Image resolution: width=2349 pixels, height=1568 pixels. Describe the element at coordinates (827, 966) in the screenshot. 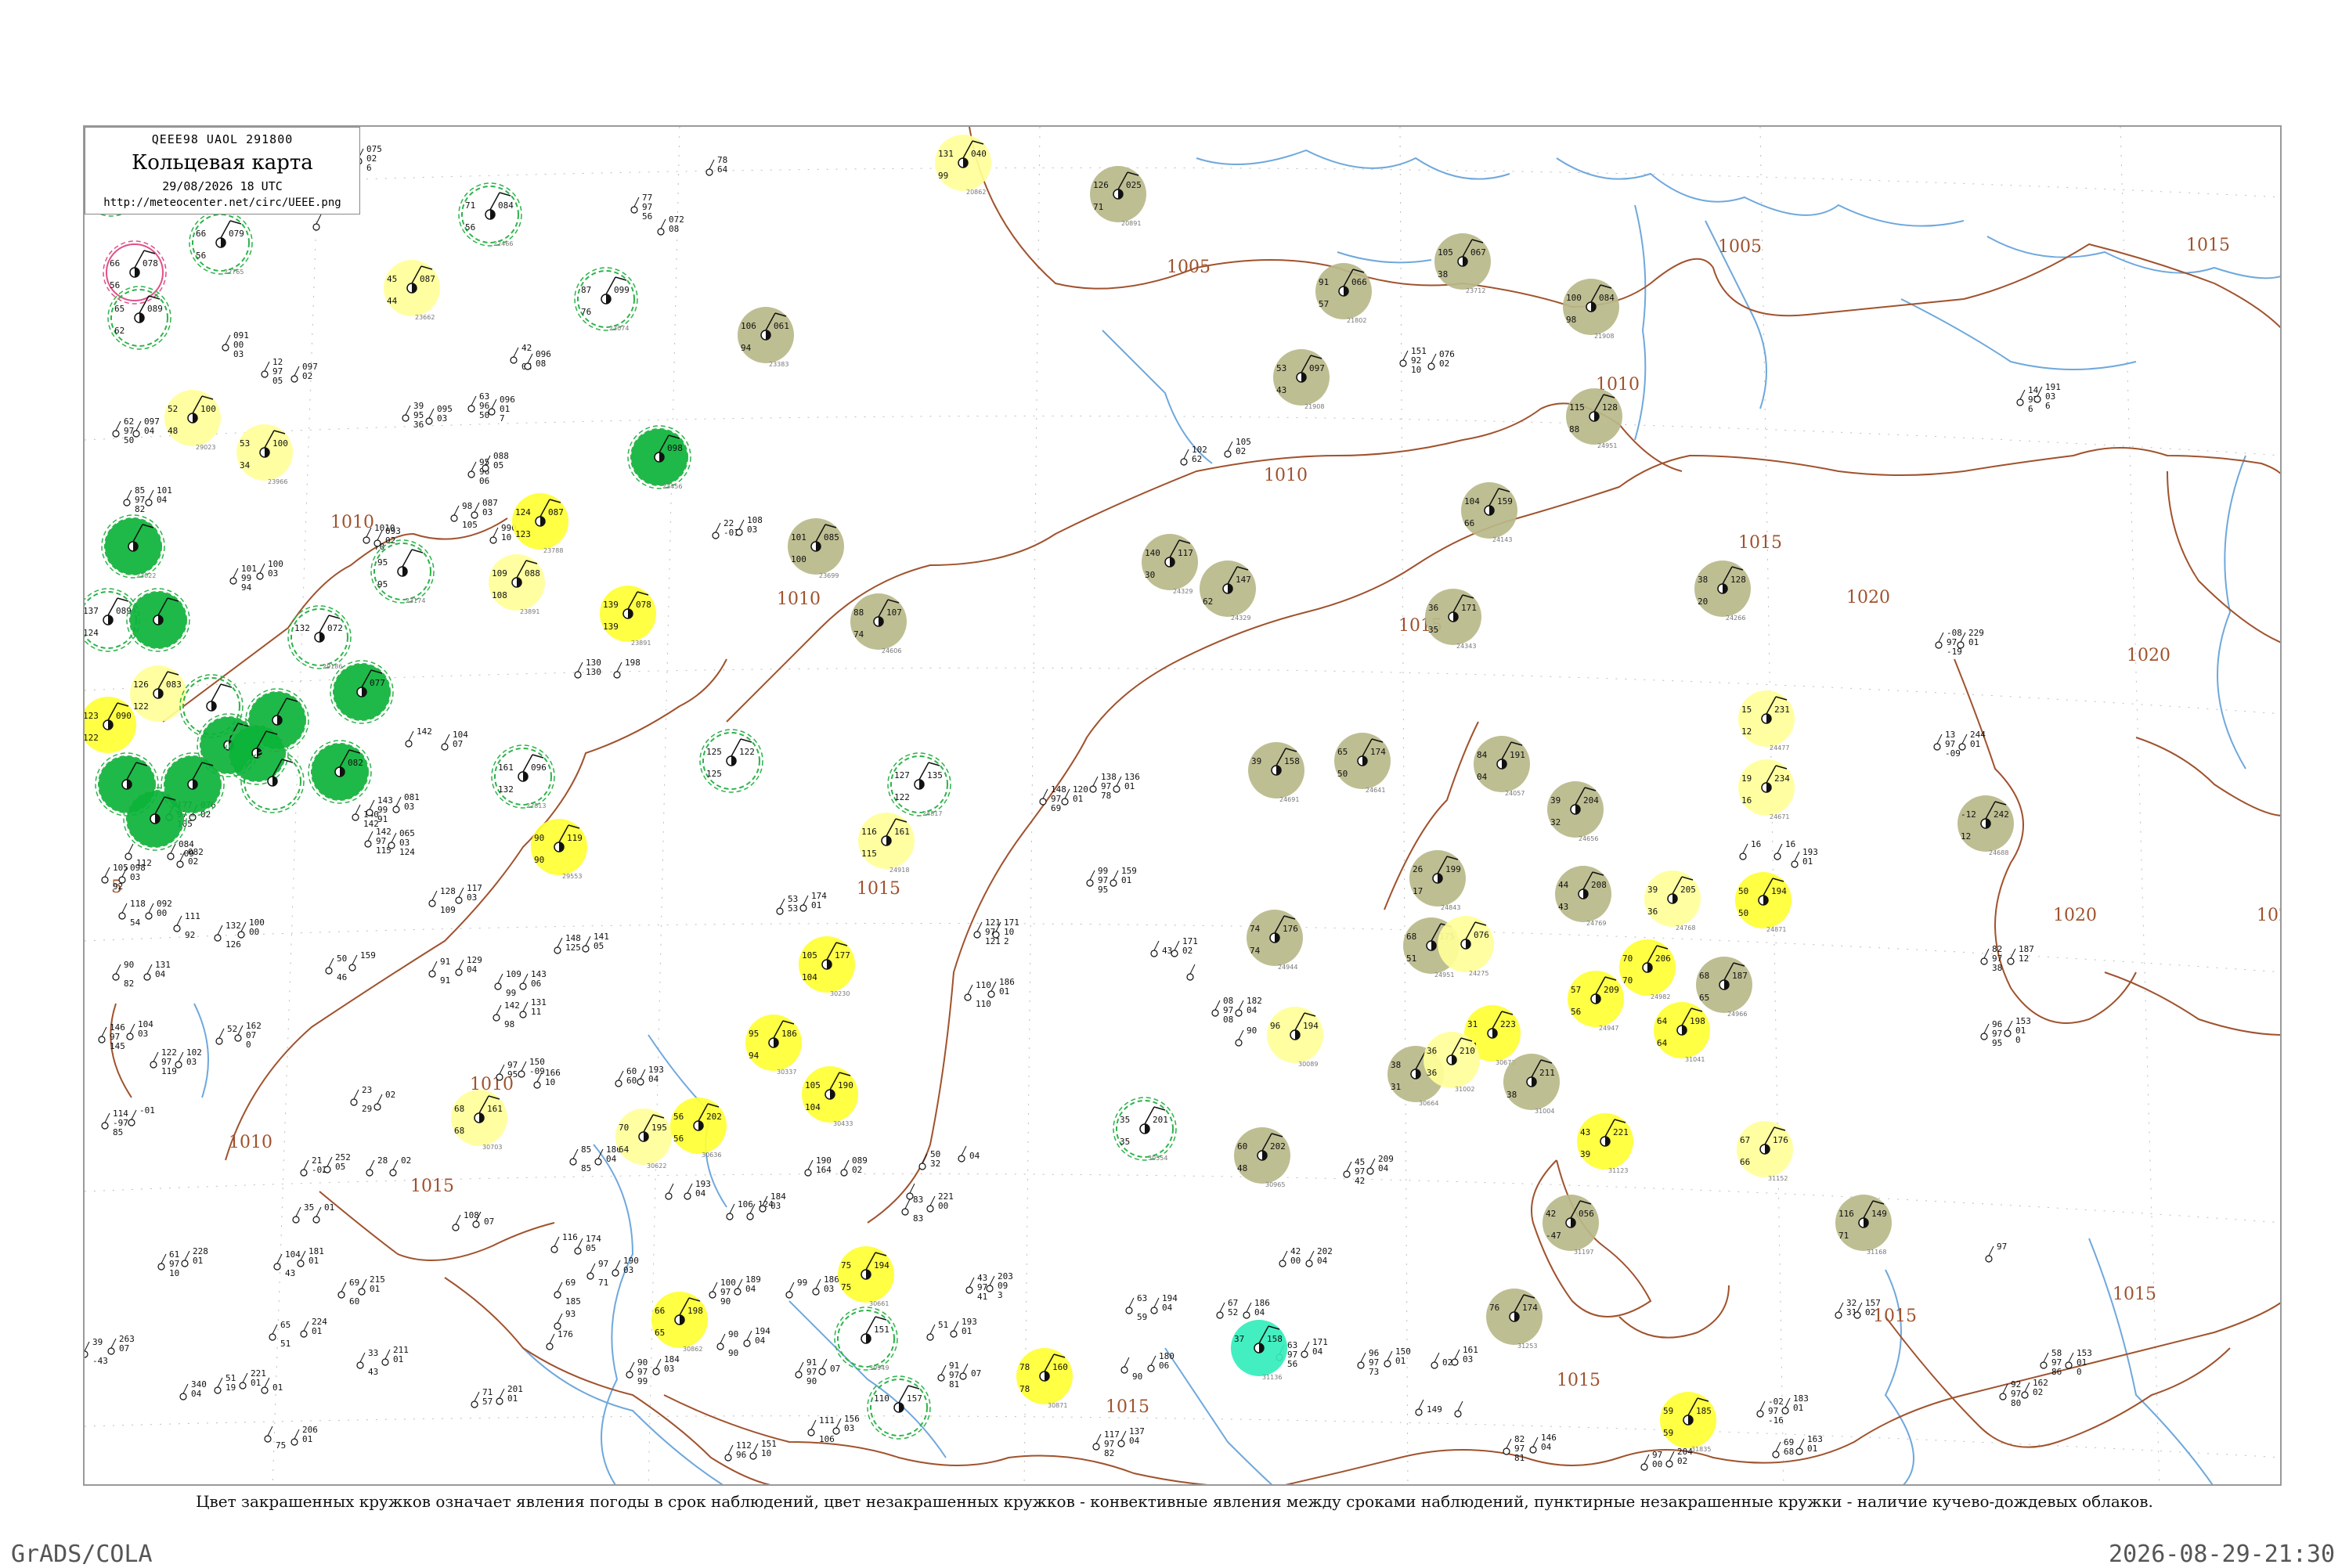

I see `station-plot: 105 177 104 30230` at that location.